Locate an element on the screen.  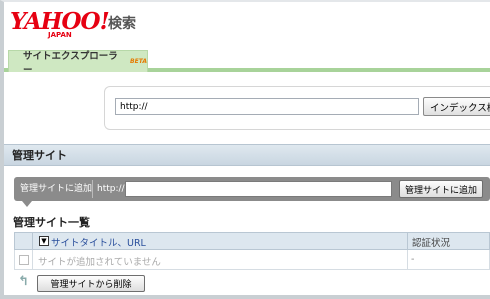
pointer-triangle-icon is located at coordinates (27, 204).